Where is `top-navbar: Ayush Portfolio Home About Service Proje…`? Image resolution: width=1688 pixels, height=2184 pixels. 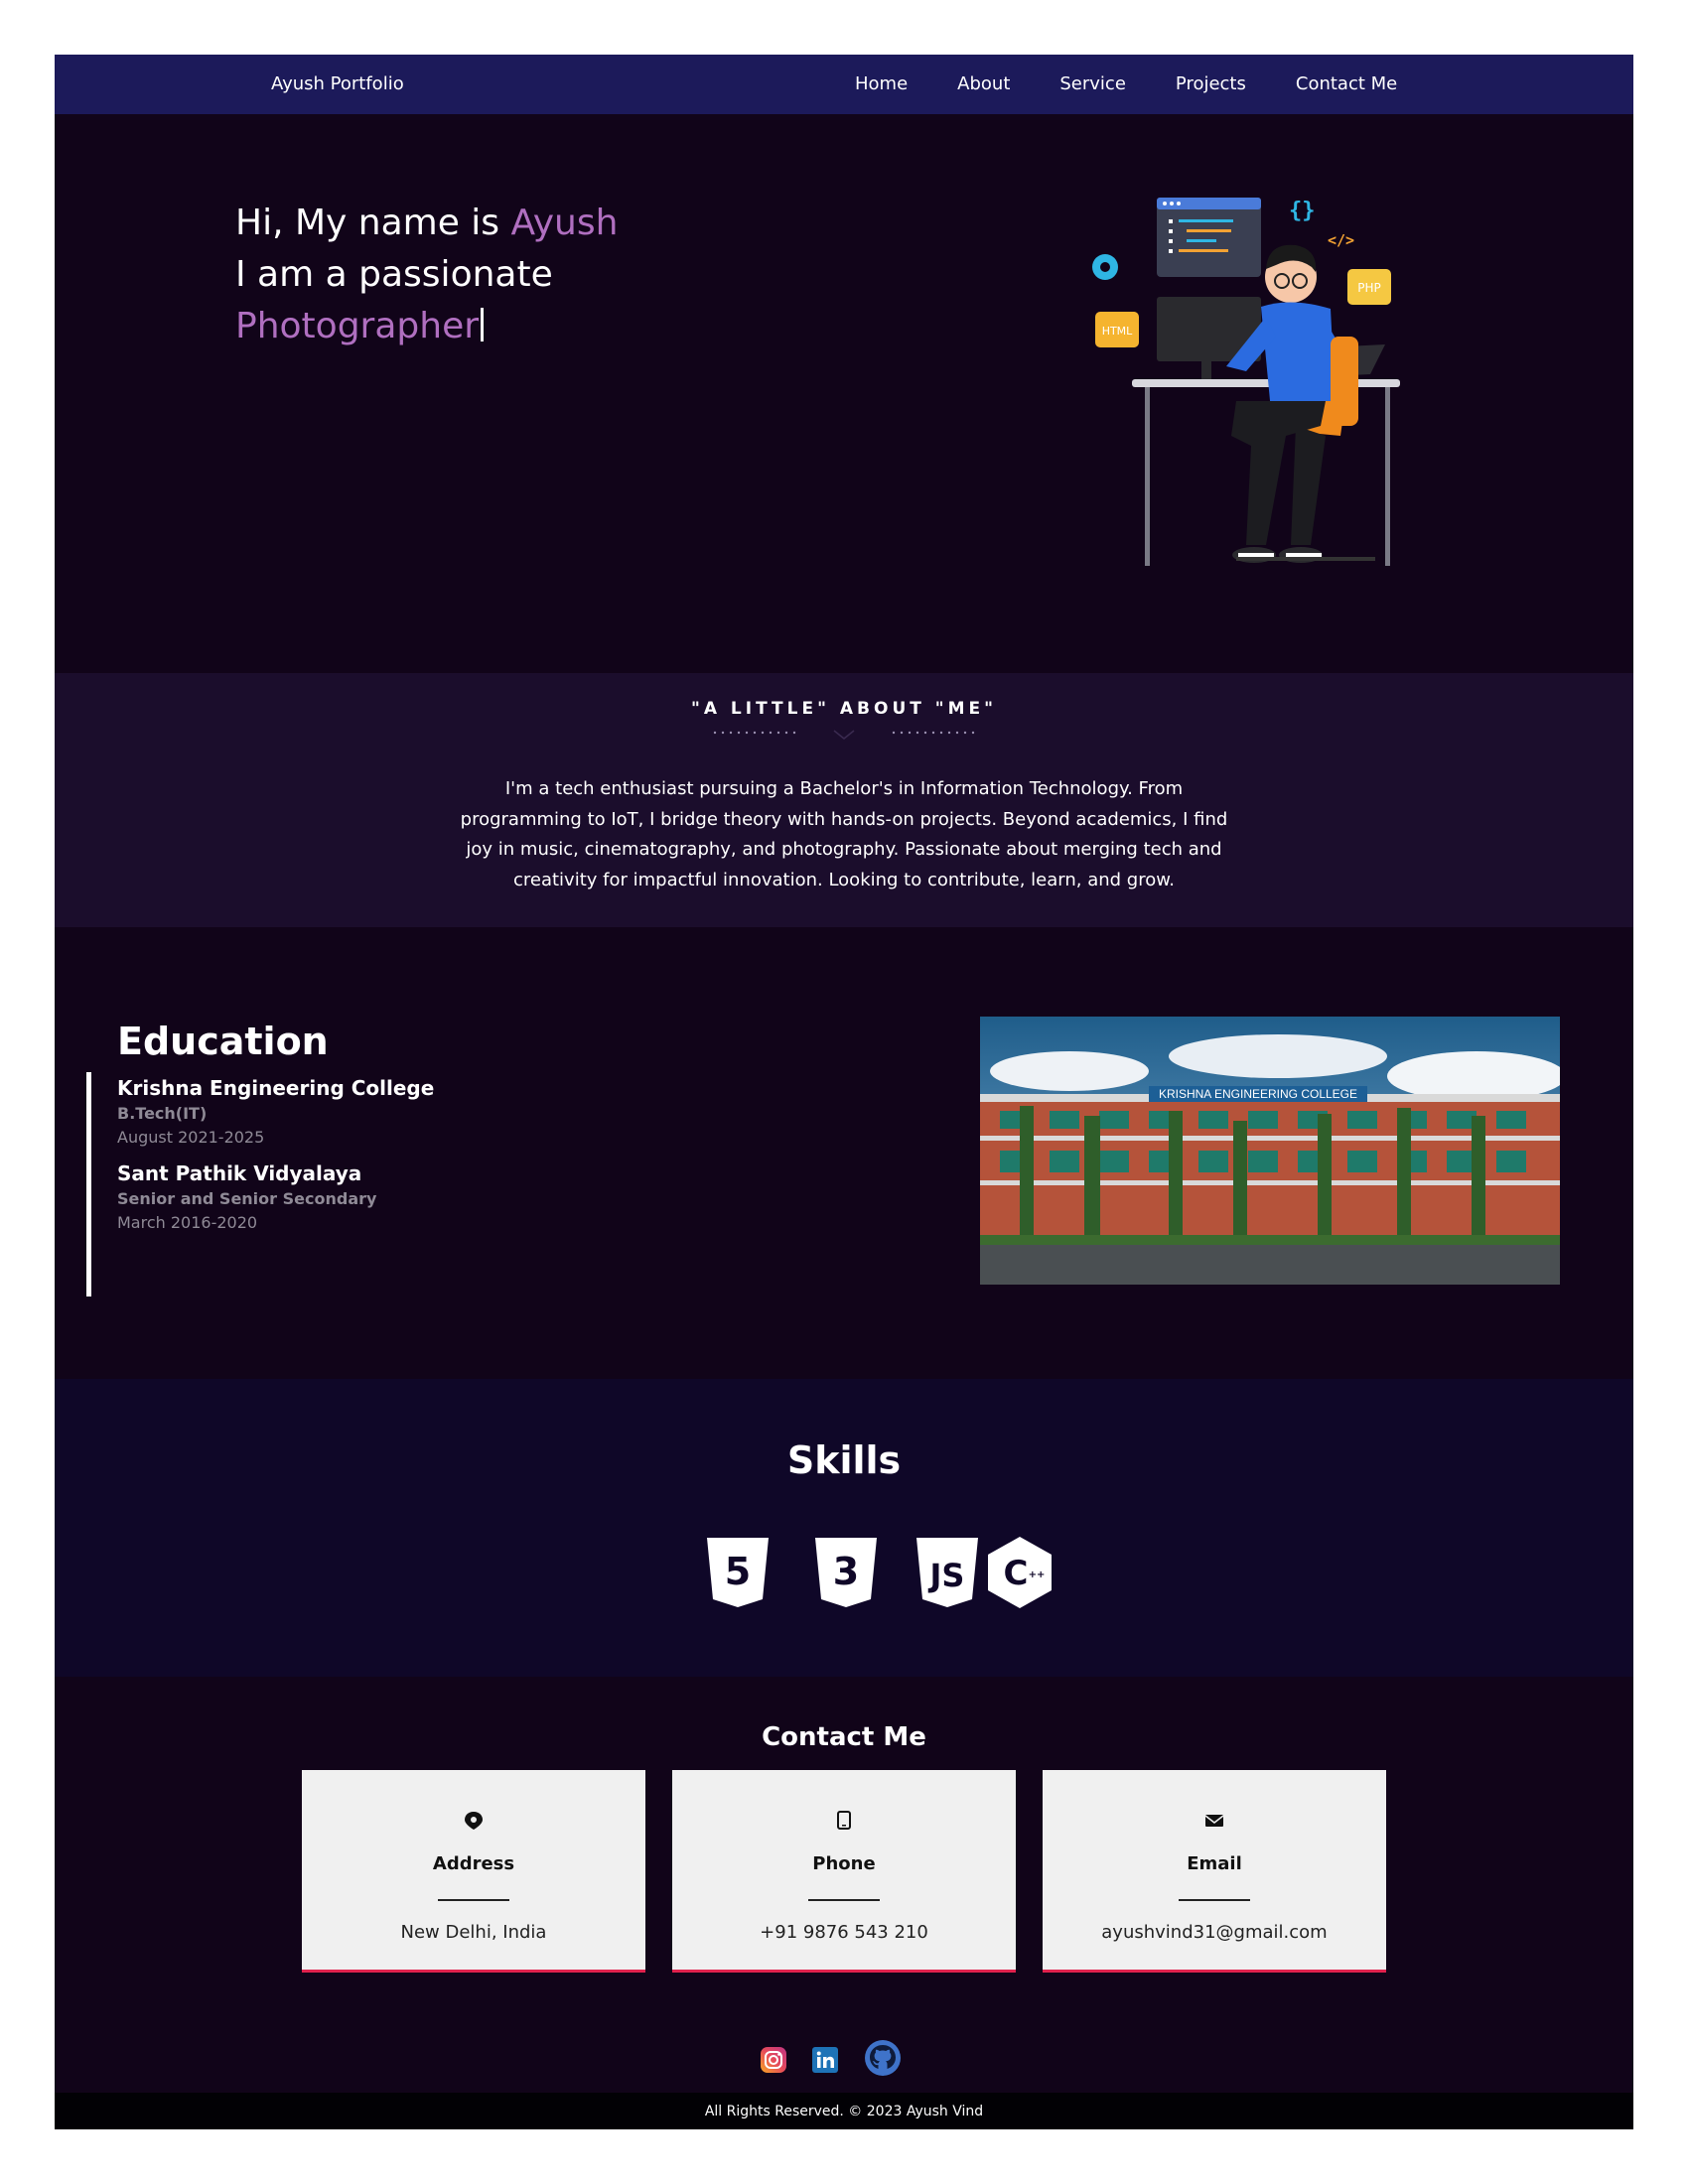 top-navbar: Ayush Portfolio Home About Service Proje… is located at coordinates (844, 84).